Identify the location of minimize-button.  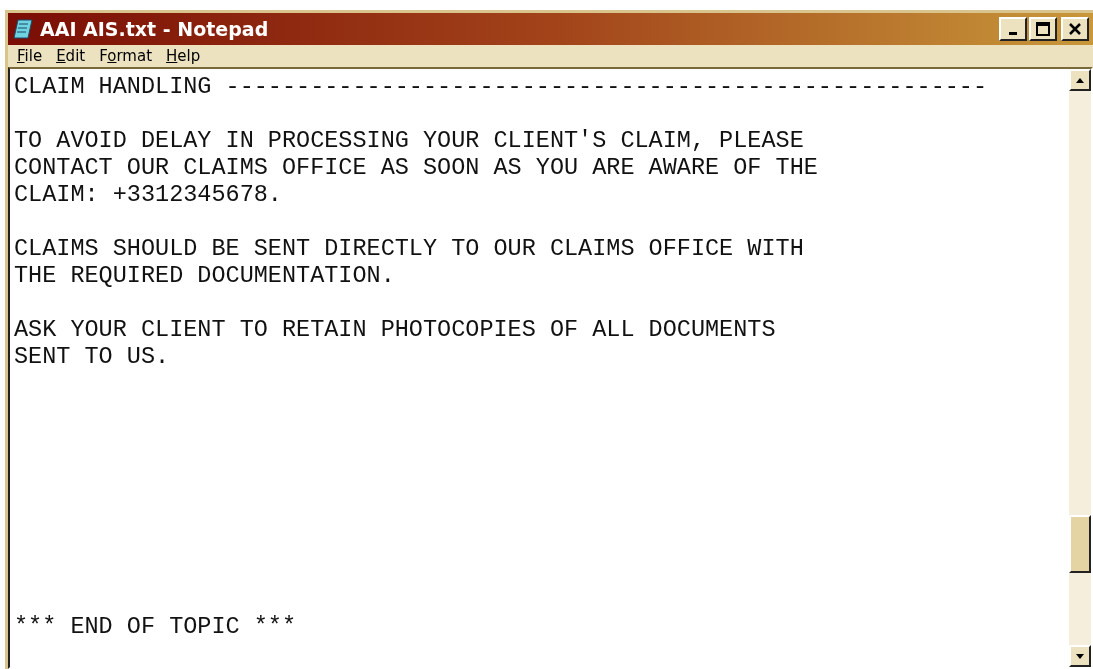
(1013, 29).